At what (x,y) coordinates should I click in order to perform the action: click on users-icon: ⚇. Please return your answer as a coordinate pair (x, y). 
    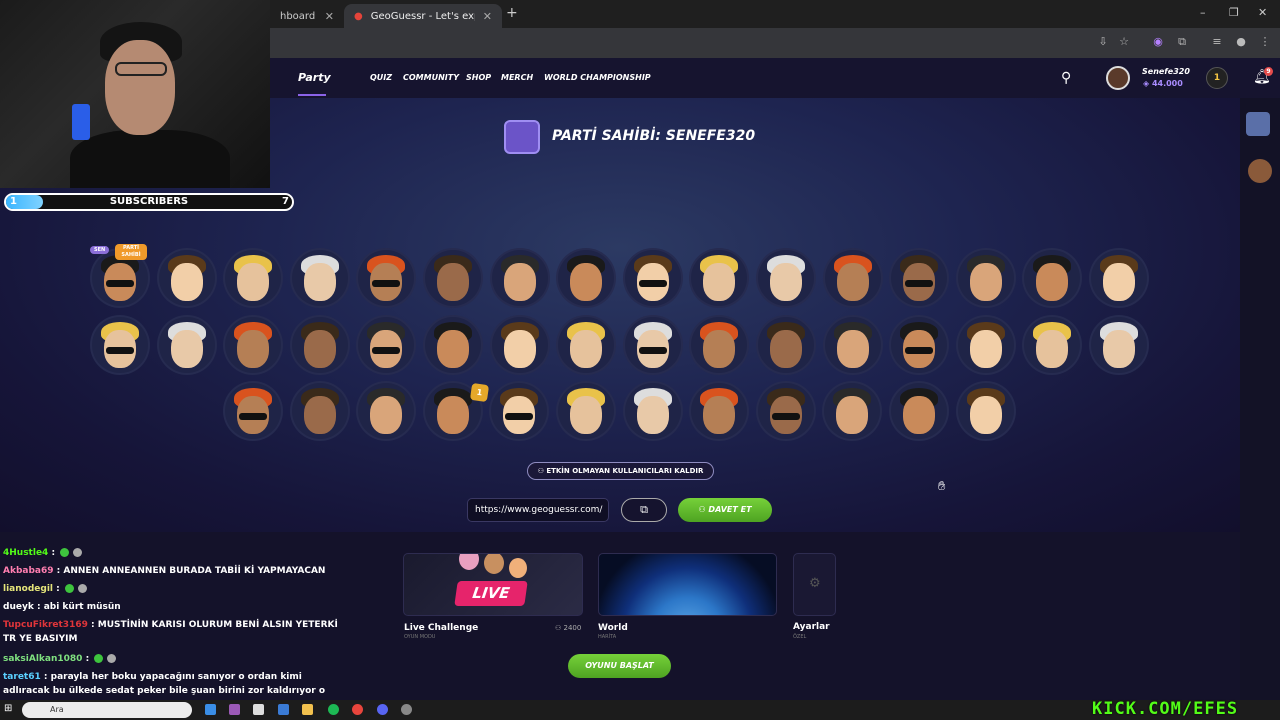
    Looking at the image, I should click on (558, 628).